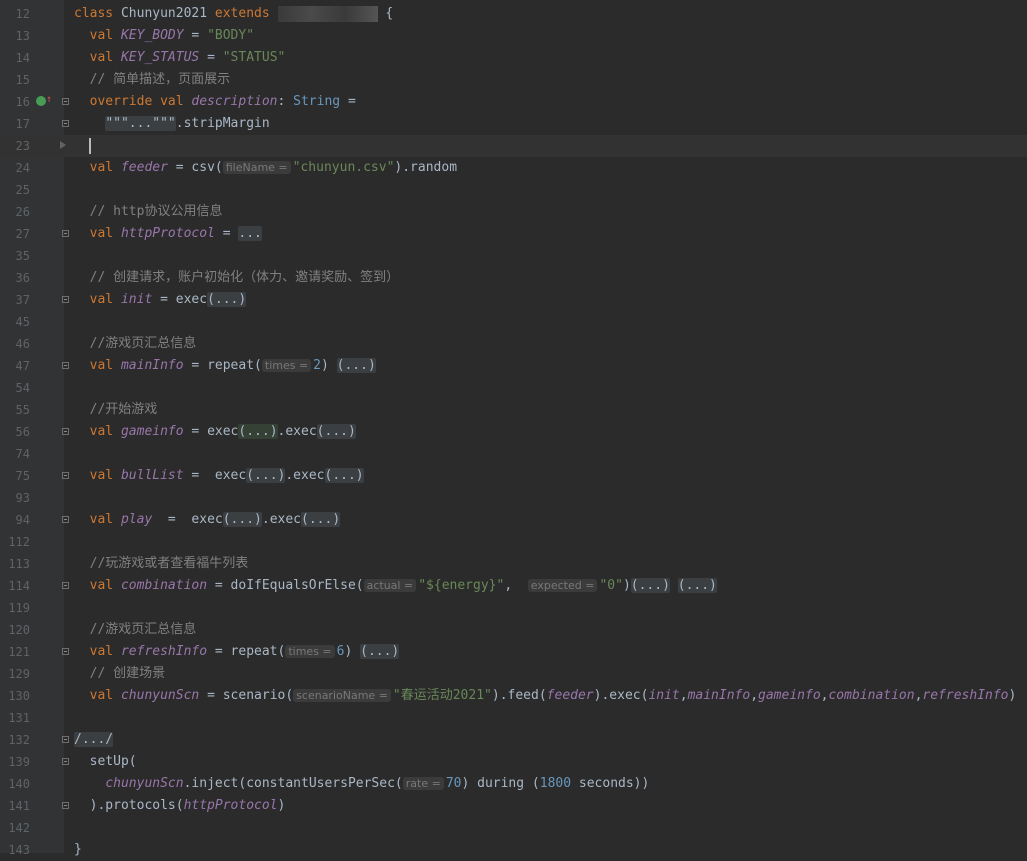  Describe the element at coordinates (225, 366) in the screenshot. I see `code-text: val mainInfo = repeat(times = 2) (...)` at that location.